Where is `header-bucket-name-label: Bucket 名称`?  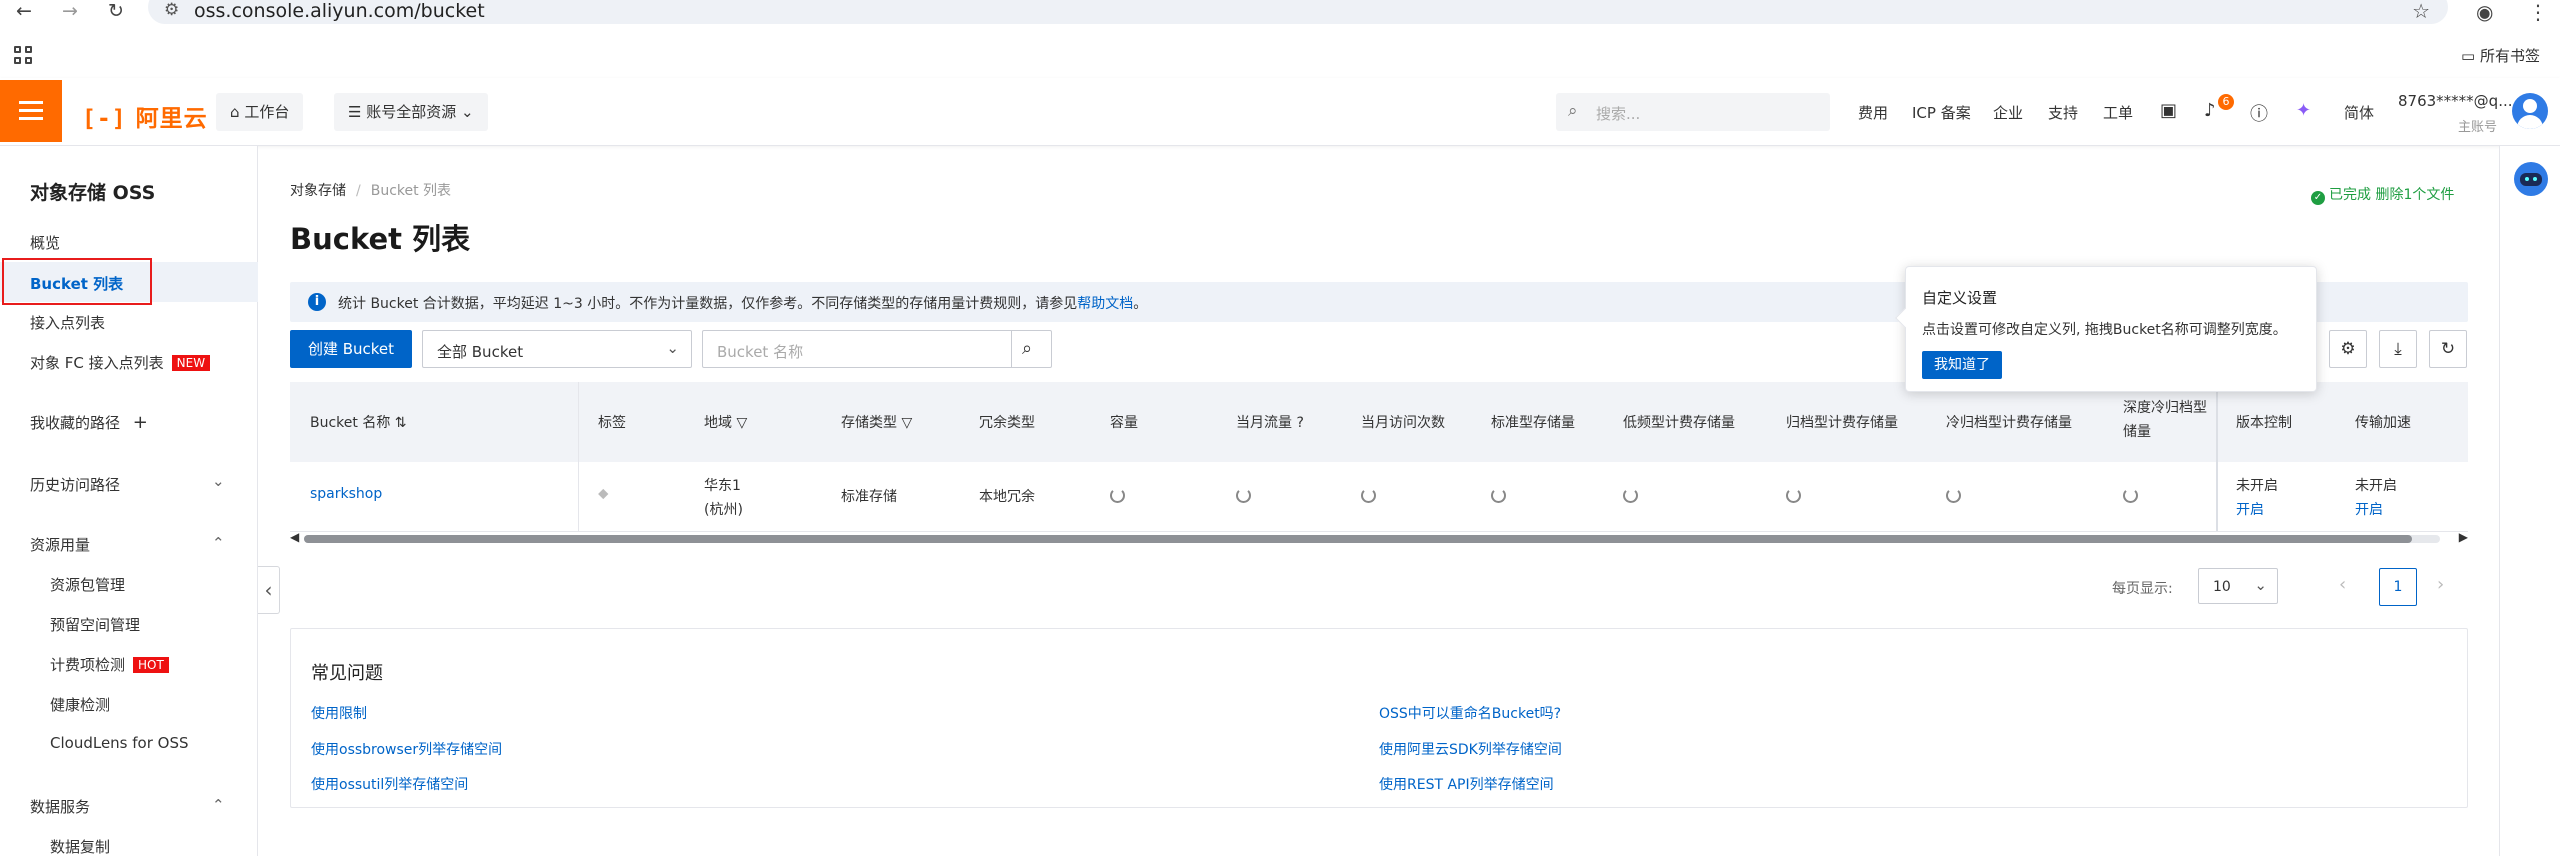
header-bucket-name-label: Bucket 名称 is located at coordinates (350, 423).